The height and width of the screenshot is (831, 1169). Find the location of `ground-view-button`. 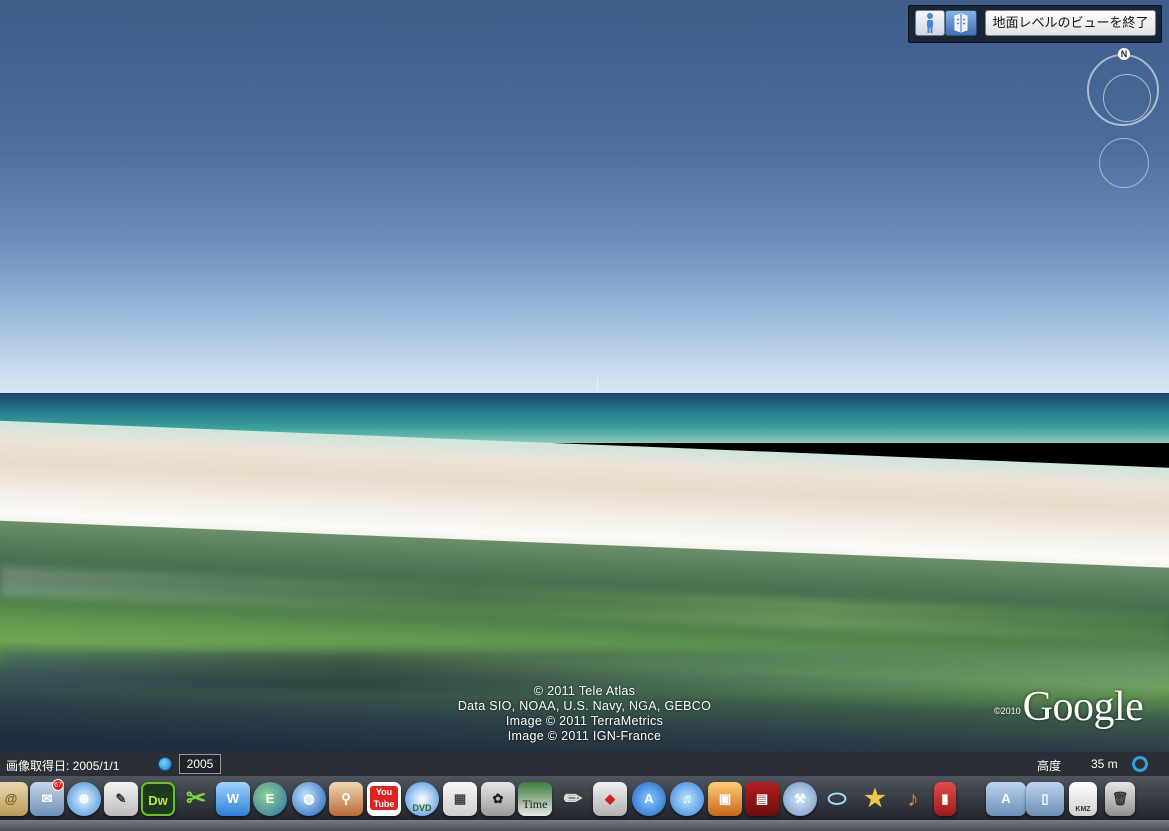

ground-view-button is located at coordinates (961, 23).